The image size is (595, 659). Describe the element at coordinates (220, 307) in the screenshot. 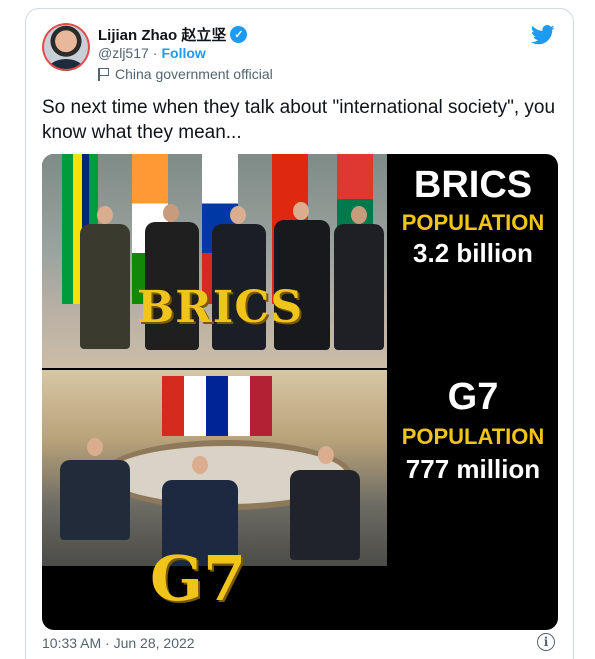

I see `brics-logo-text: BRICS` at that location.